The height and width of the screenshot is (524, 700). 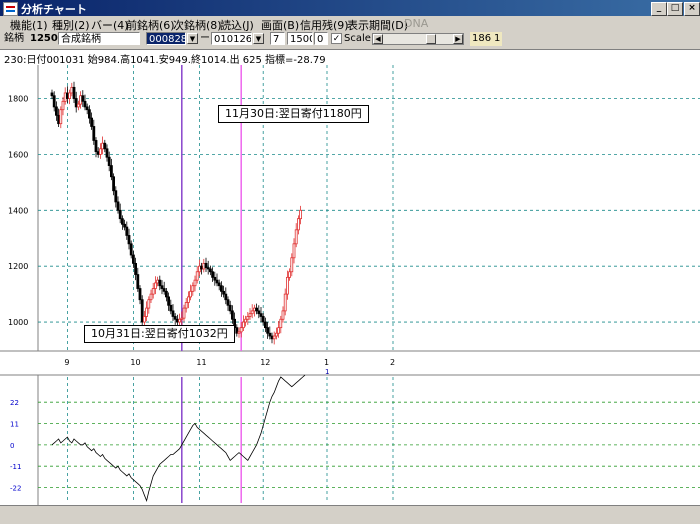 I want to click on price-tick-label: 1800, so click(x=18, y=99).